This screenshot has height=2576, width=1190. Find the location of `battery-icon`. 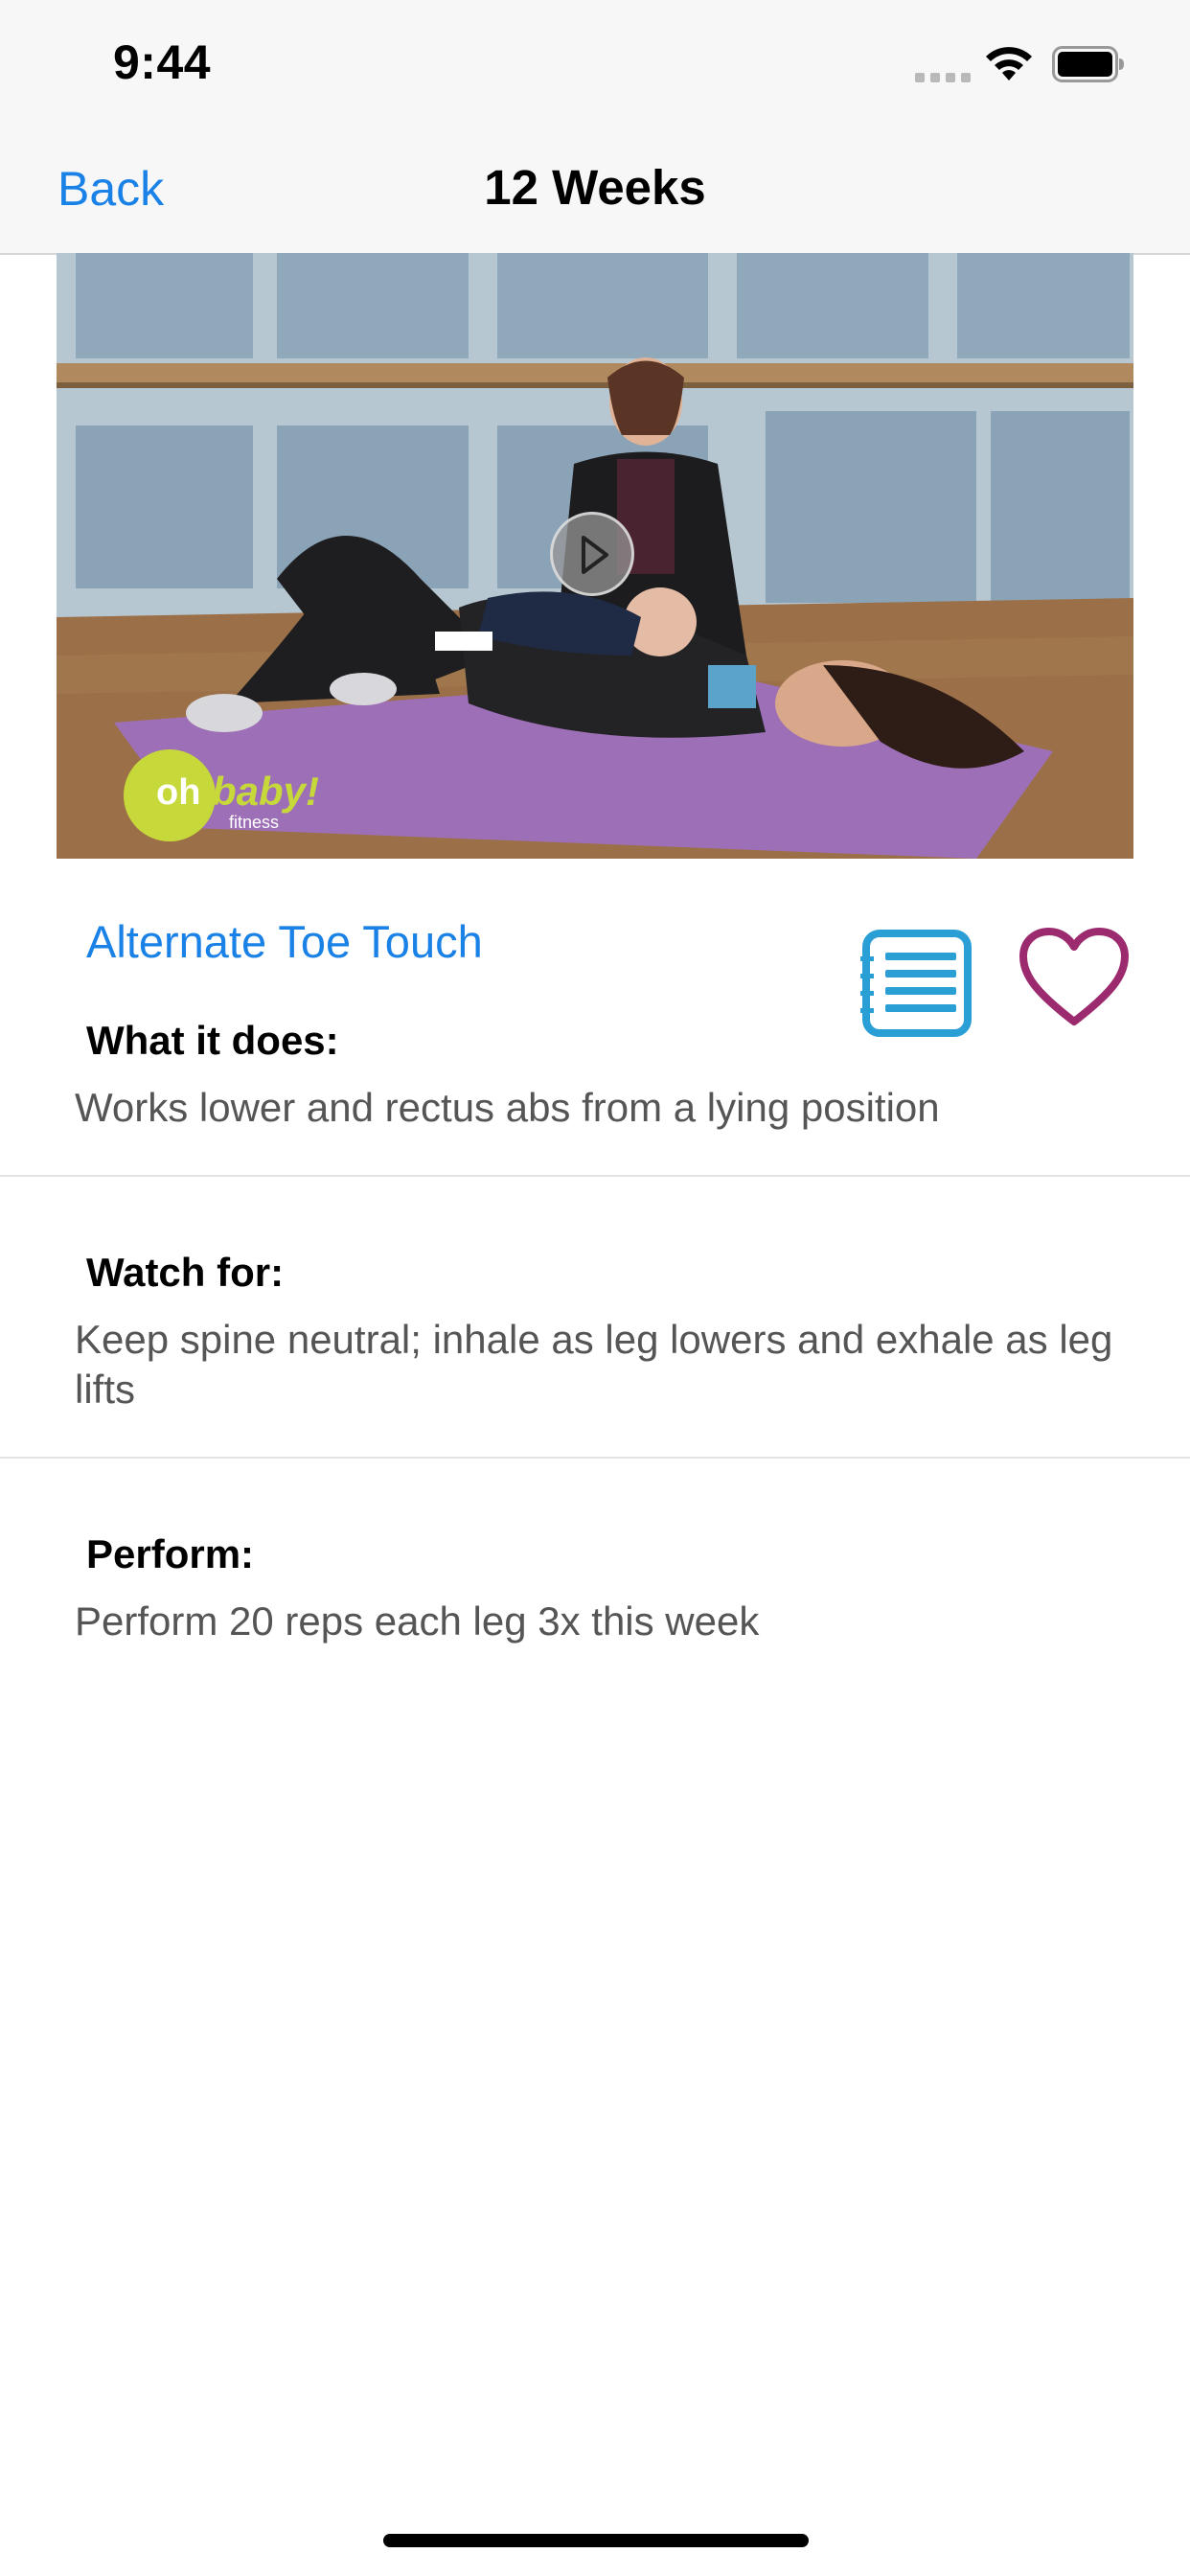

battery-icon is located at coordinates (1089, 64).